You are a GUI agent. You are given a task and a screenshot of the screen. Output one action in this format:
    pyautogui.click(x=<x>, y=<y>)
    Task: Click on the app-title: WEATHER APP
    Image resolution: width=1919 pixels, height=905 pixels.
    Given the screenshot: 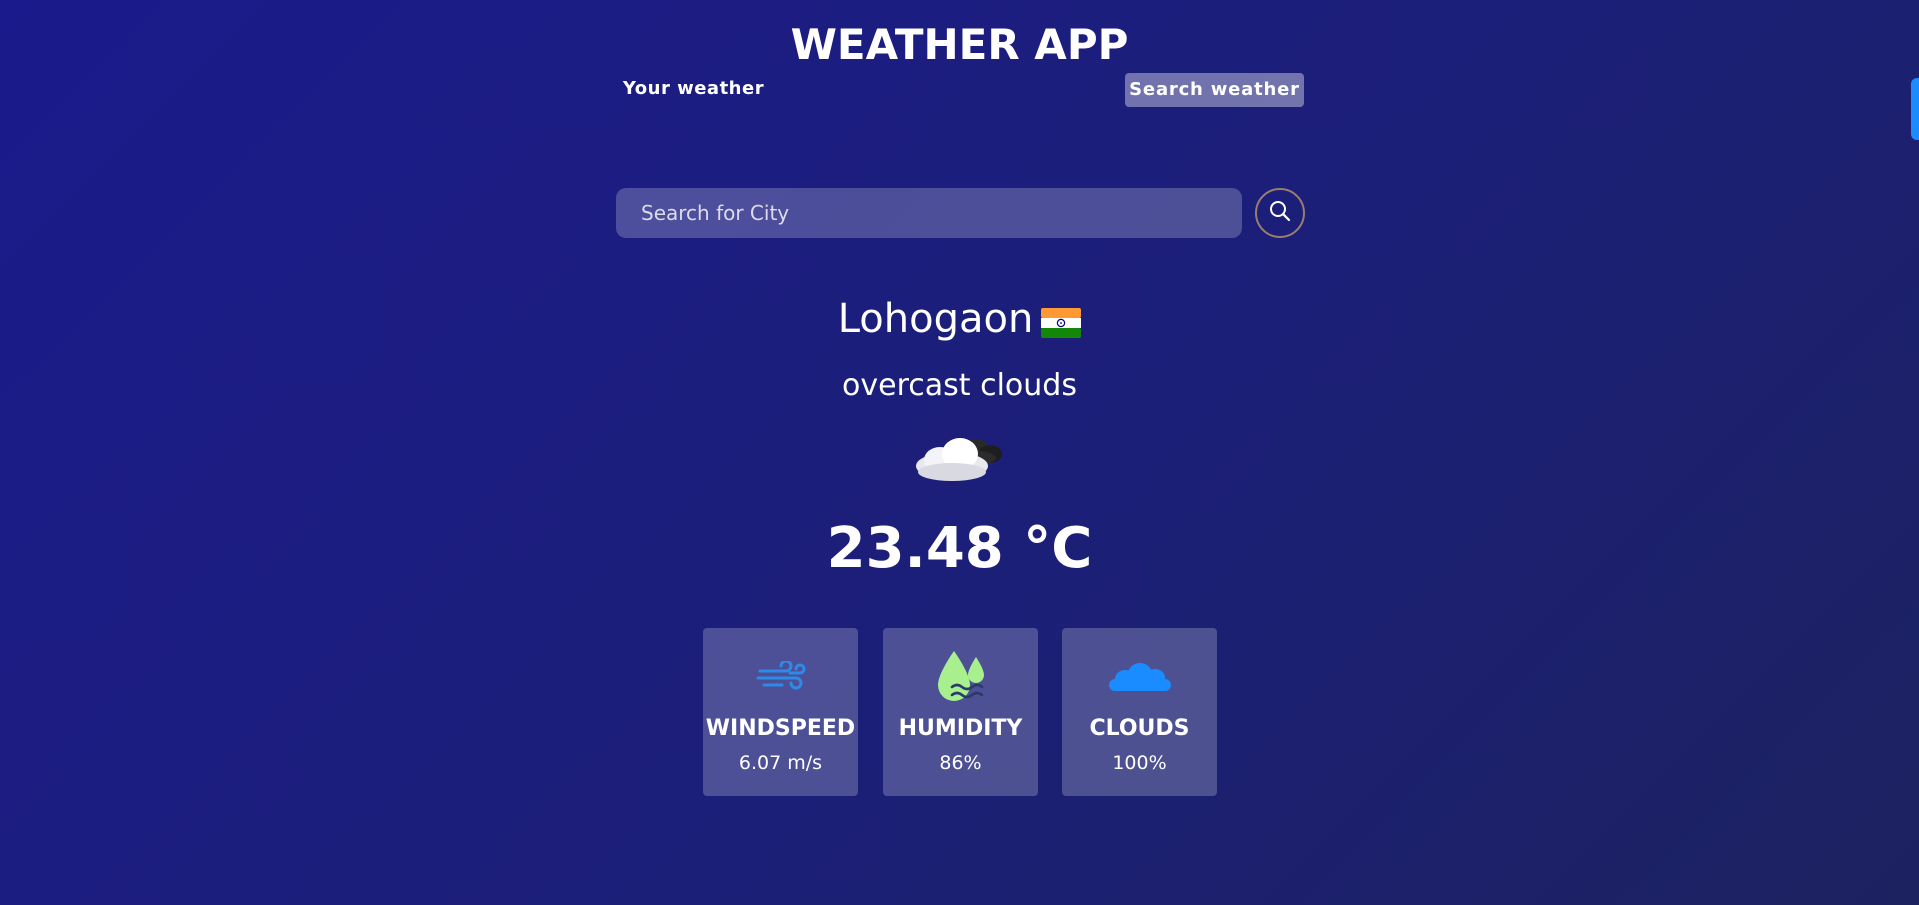 What is the action you would take?
    pyautogui.click(x=959, y=44)
    